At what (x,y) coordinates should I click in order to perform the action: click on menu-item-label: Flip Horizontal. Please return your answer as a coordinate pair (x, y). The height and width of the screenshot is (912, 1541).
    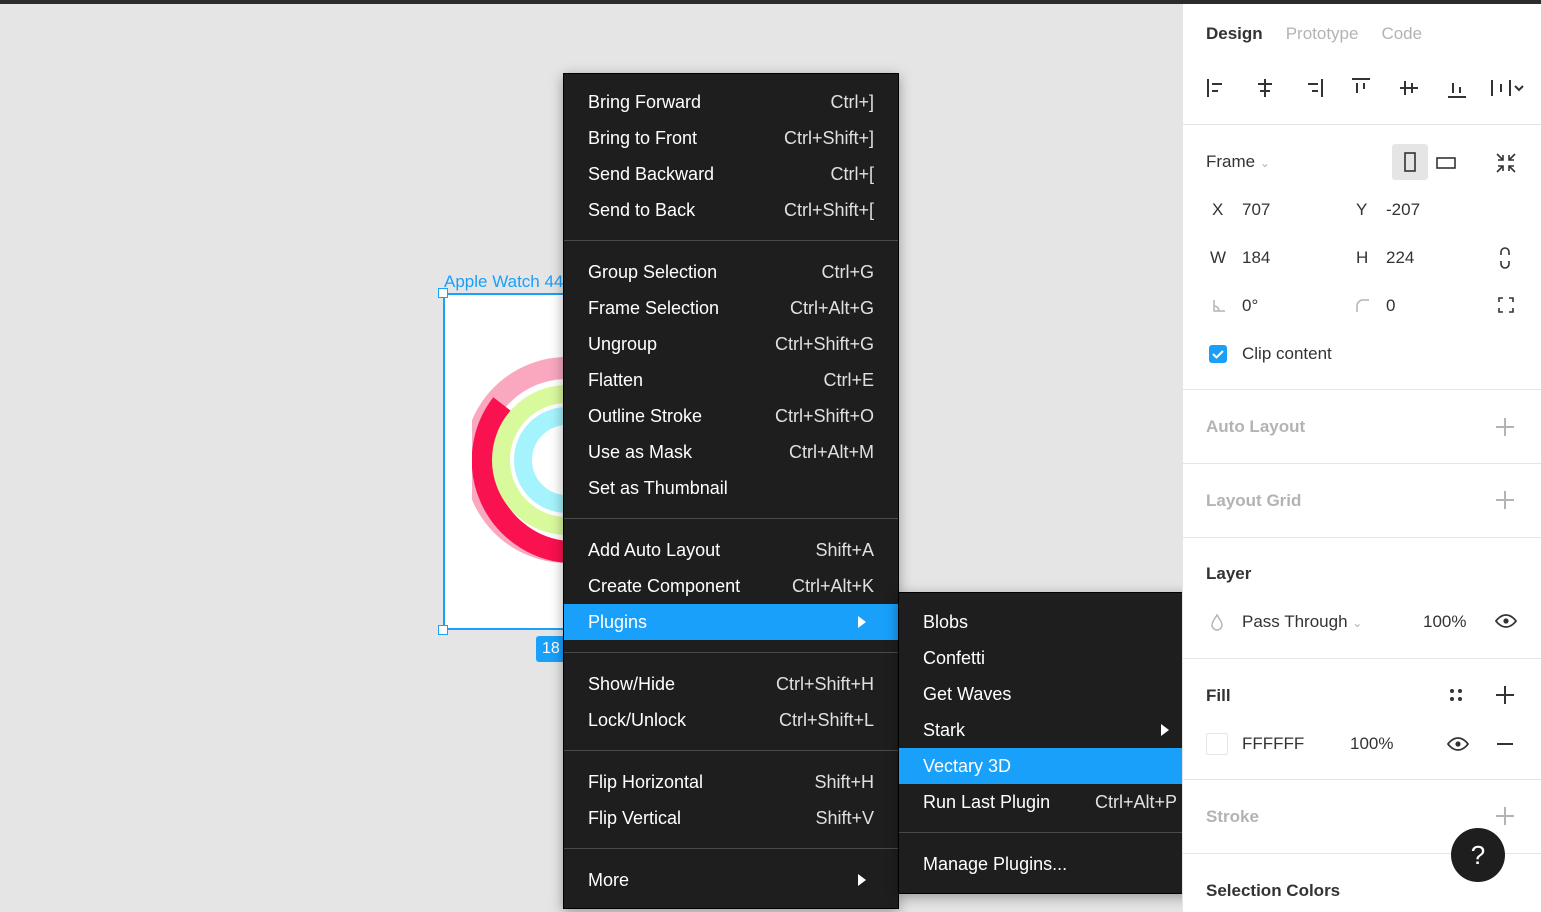
    Looking at the image, I should click on (646, 781).